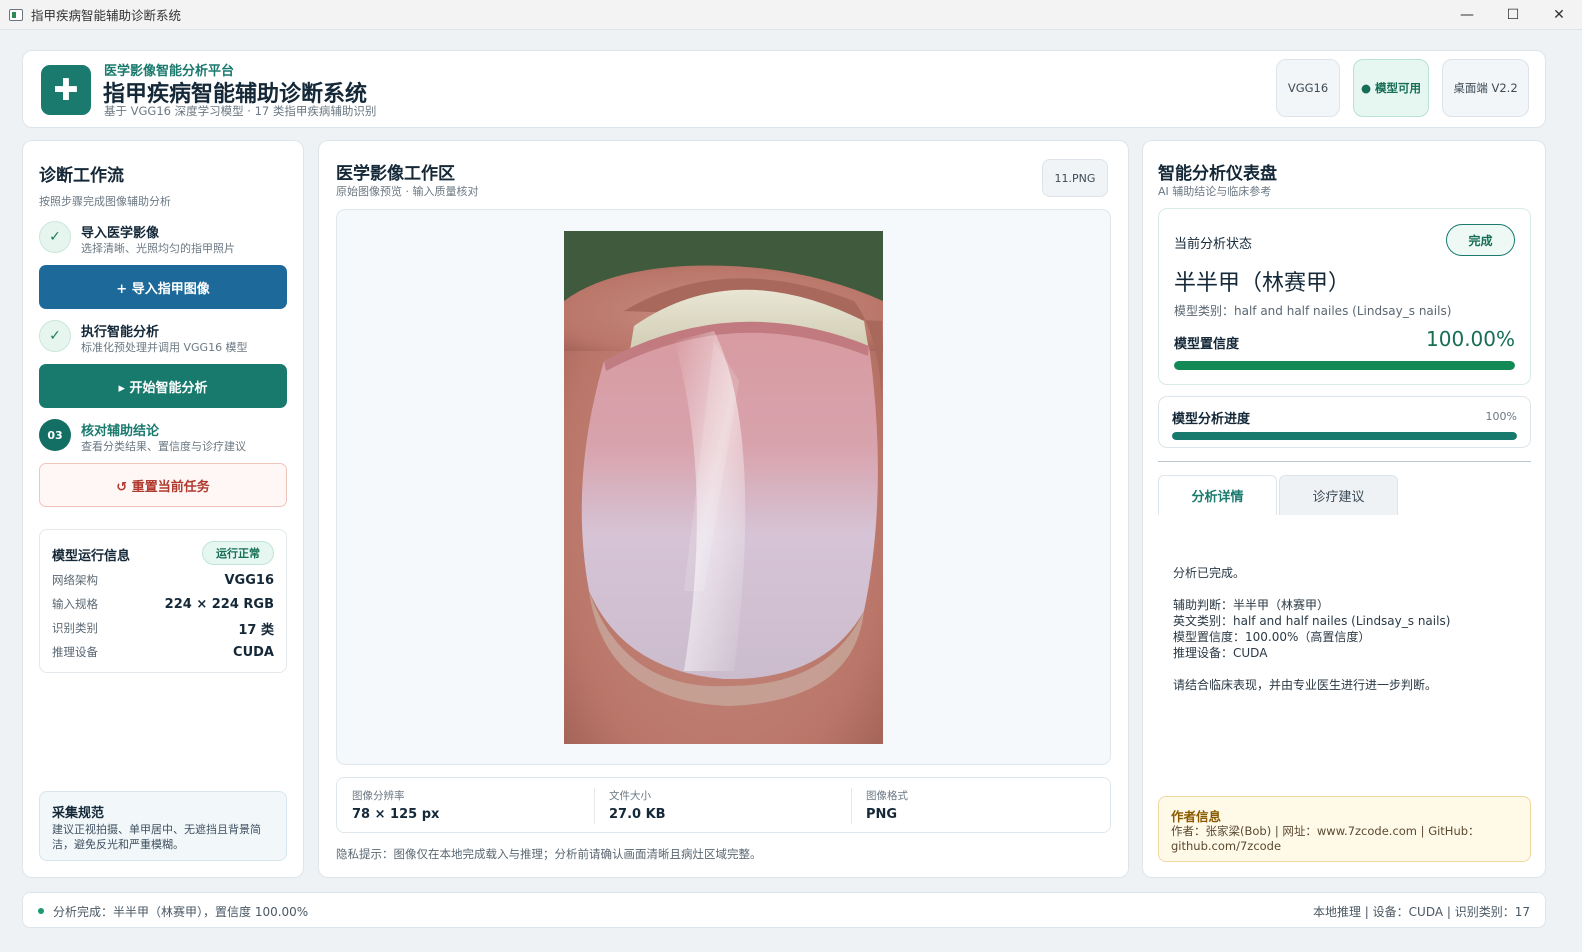 The width and height of the screenshot is (1582, 952). What do you see at coordinates (163, 446) in the screenshot?
I see `step-3-desc: 查看分类结果、置信度与诊疗建议` at bounding box center [163, 446].